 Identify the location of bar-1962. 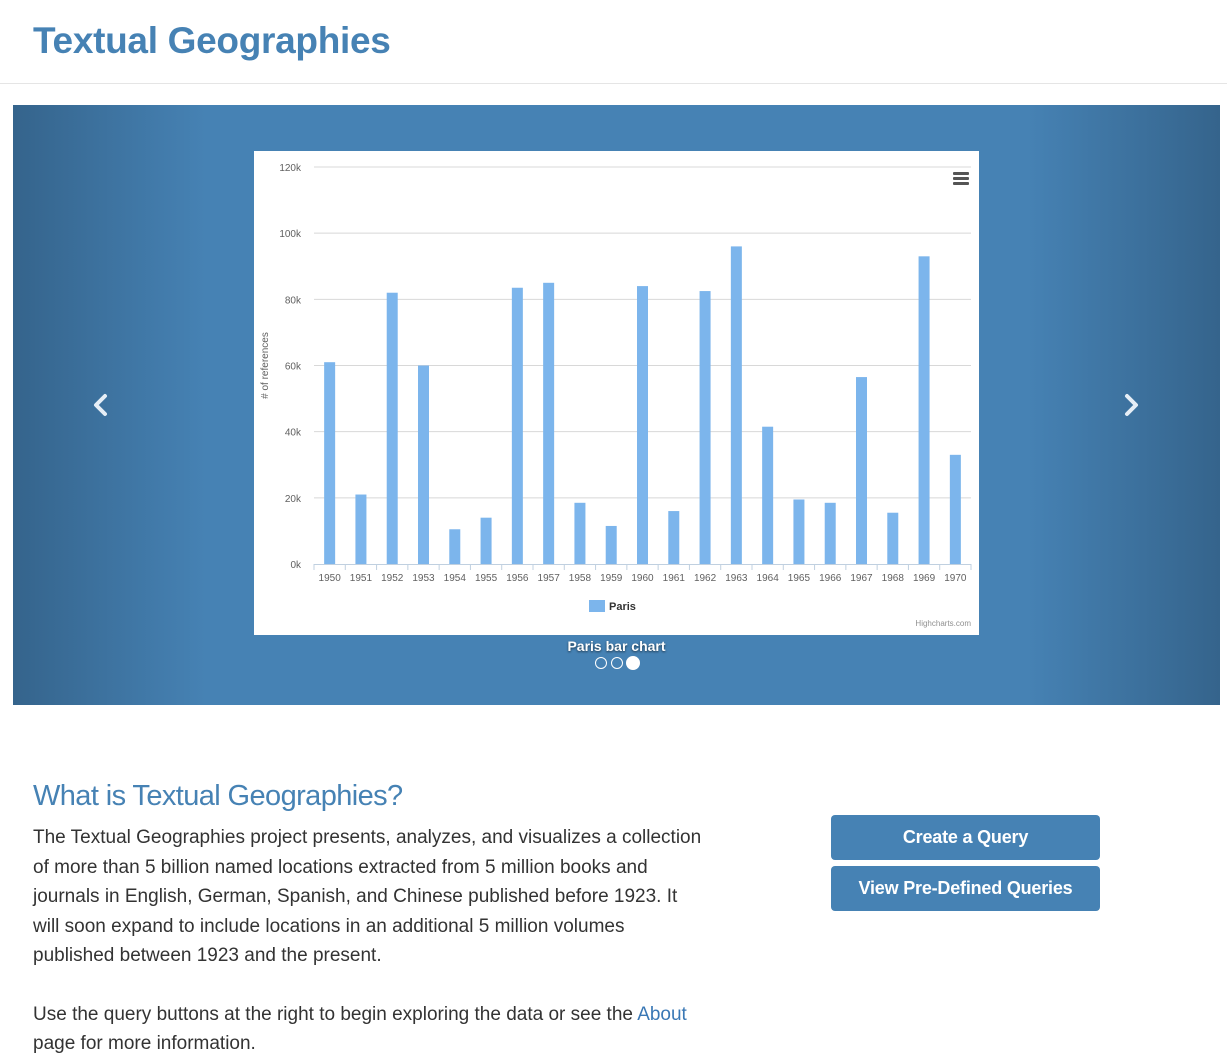
(705, 427).